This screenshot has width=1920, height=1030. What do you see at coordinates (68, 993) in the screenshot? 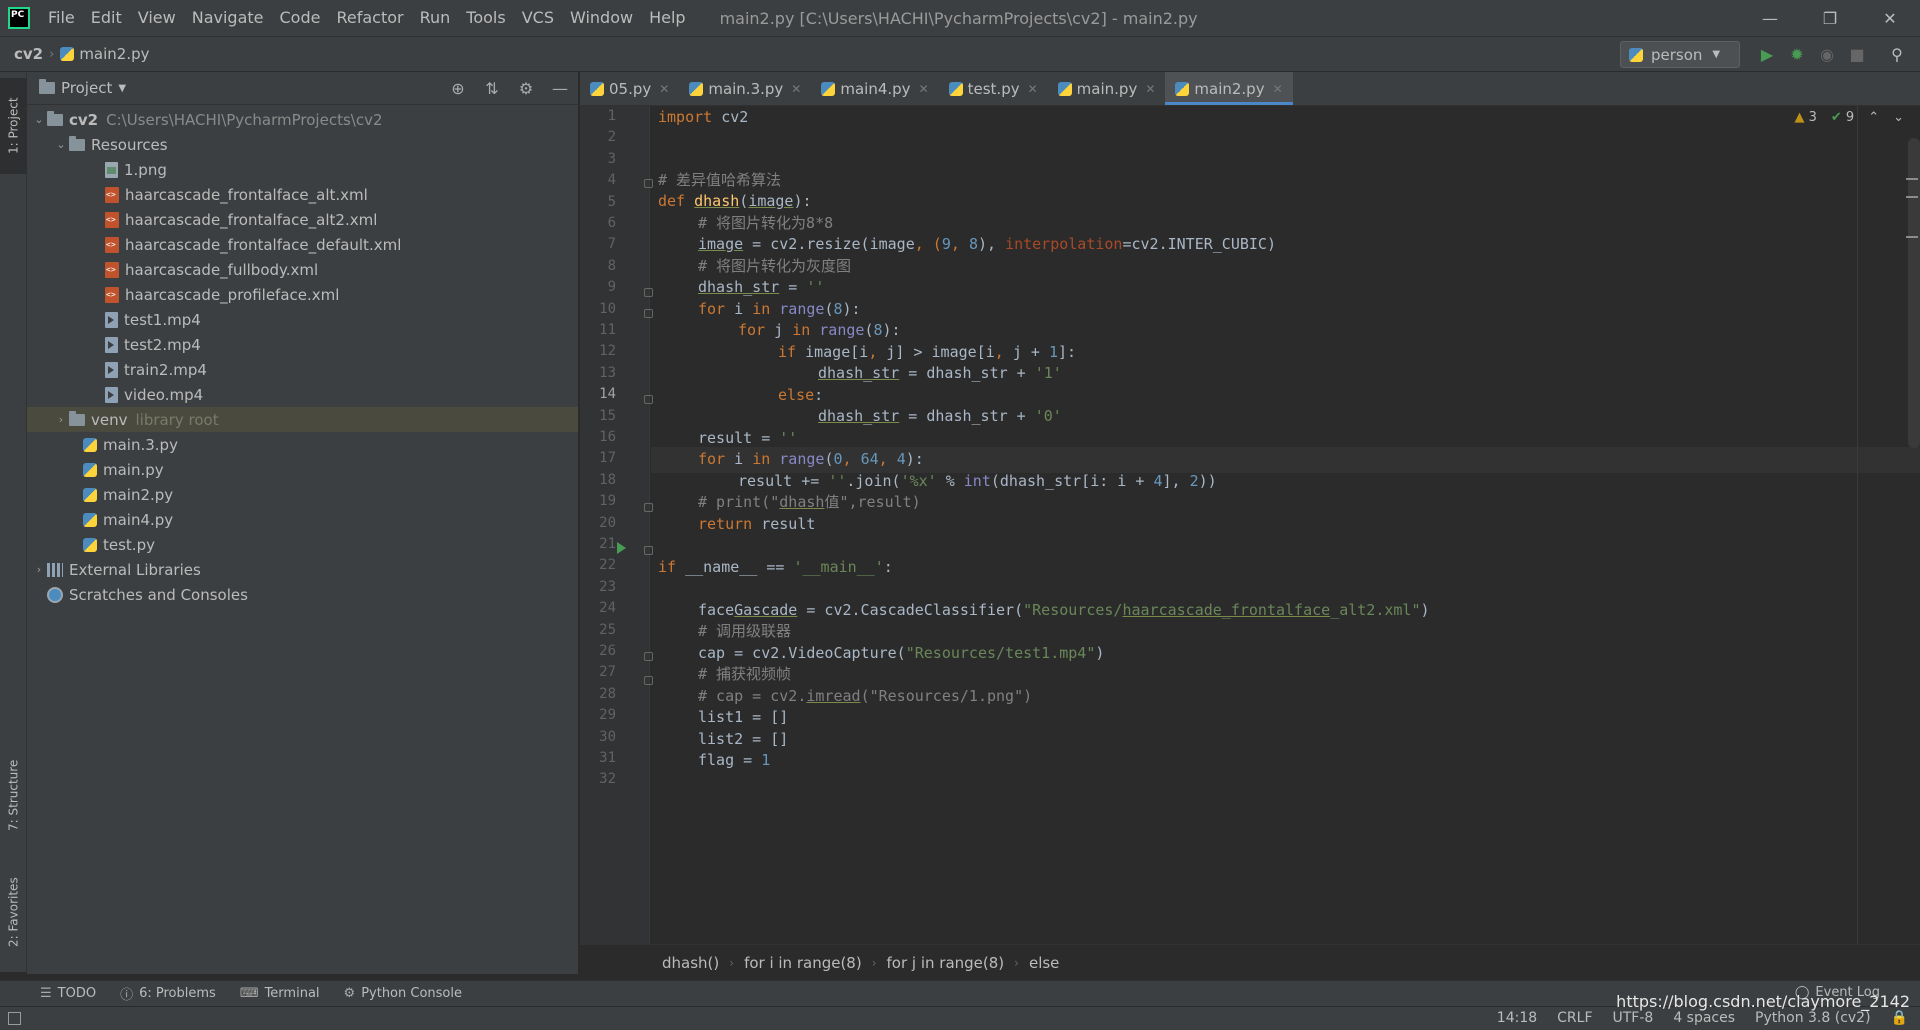
I see `todo-button: ☰ TODO` at bounding box center [68, 993].